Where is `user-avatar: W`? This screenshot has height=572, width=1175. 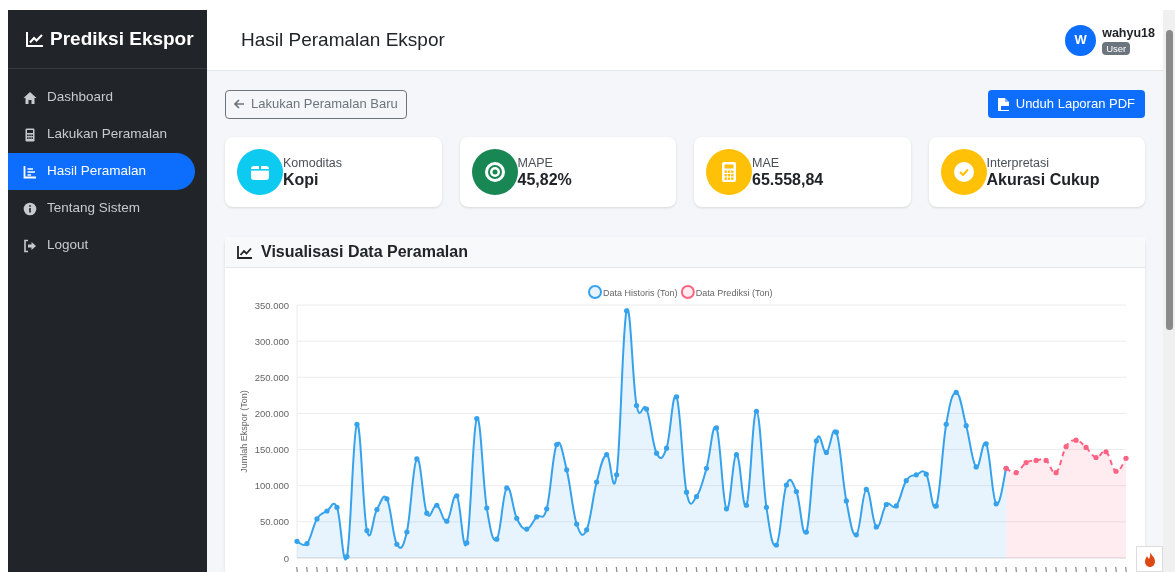 user-avatar: W is located at coordinates (1081, 40).